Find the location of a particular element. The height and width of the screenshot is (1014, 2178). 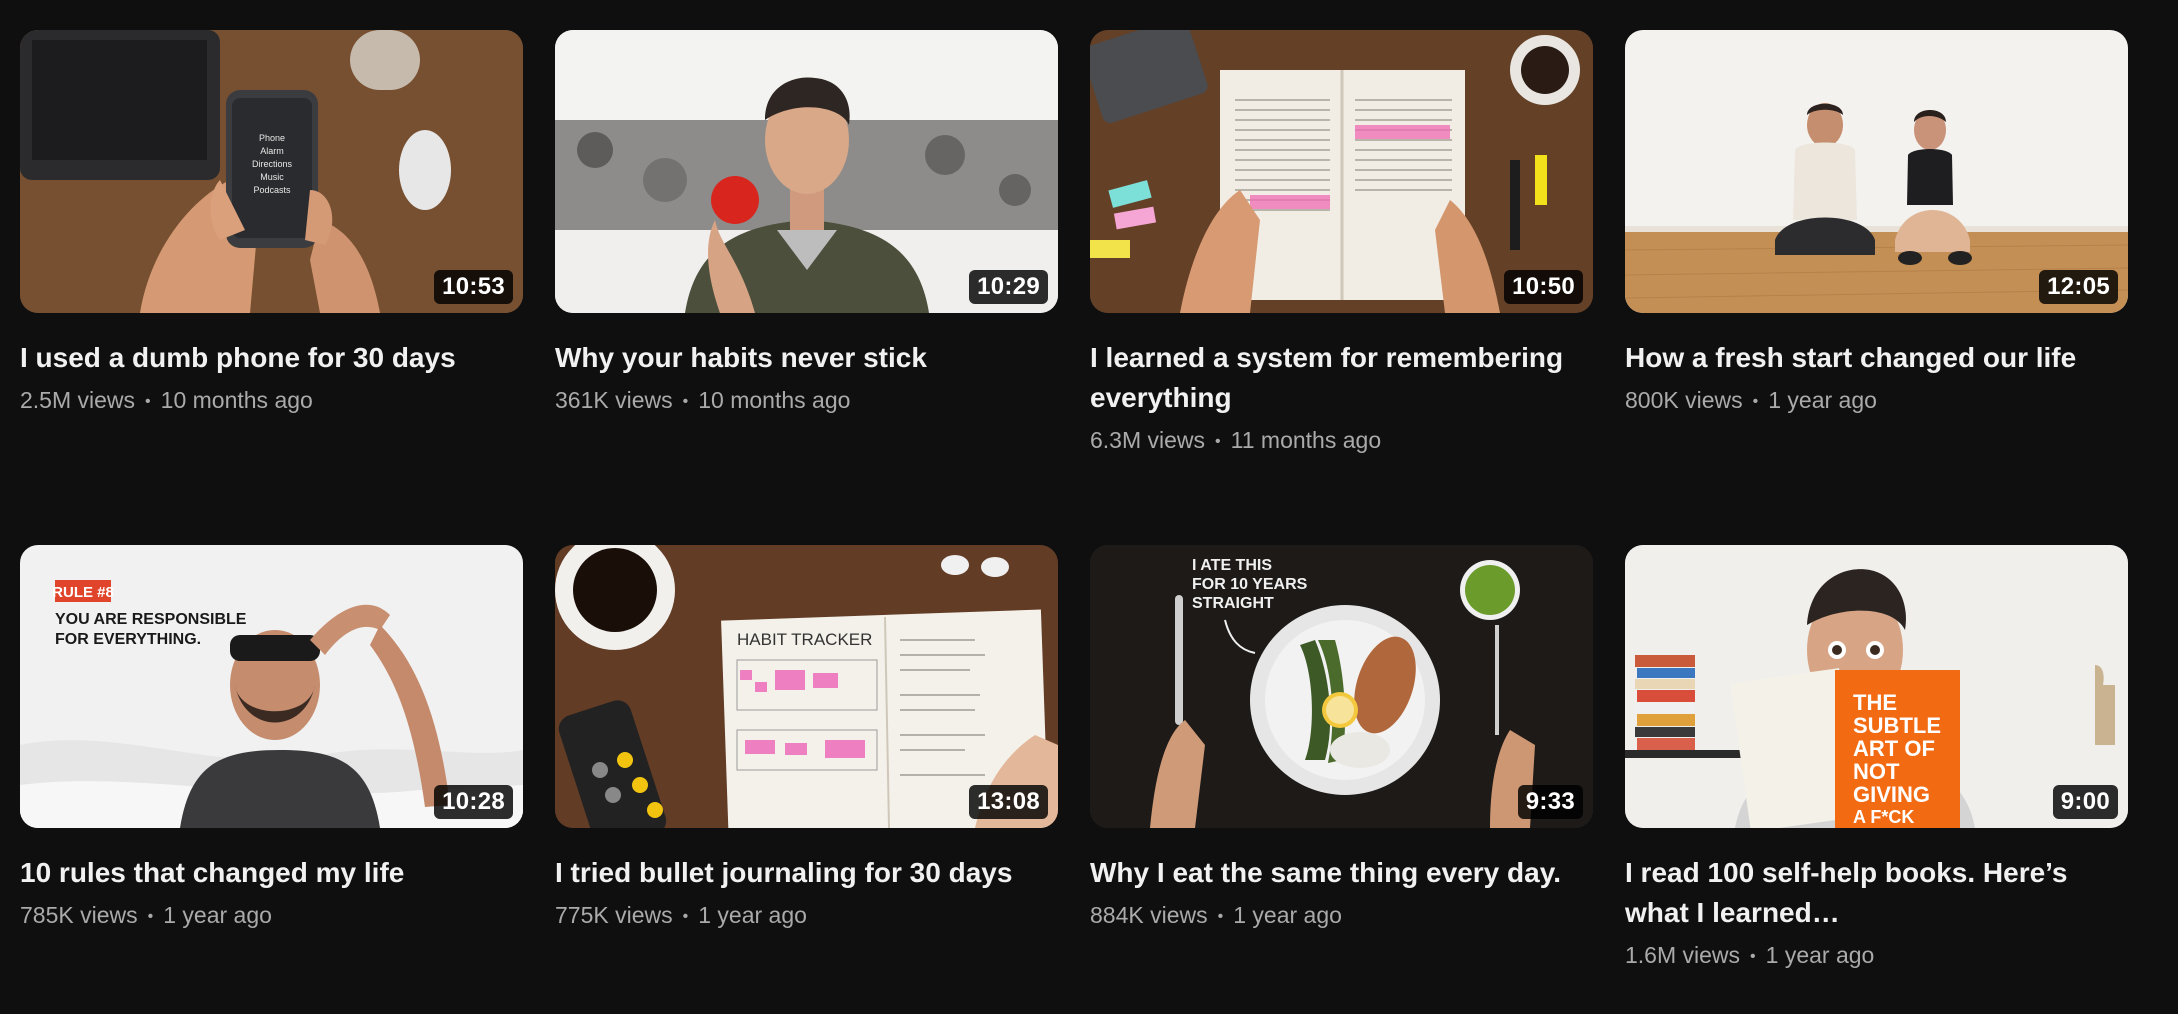

video-title: I used a dumb phone for 30 days is located at coordinates (271, 358).